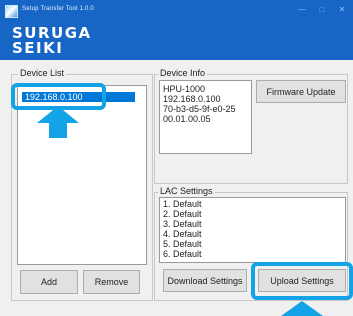 The image size is (353, 316). I want to click on lac-setting-item: 1. Default, so click(252, 204).